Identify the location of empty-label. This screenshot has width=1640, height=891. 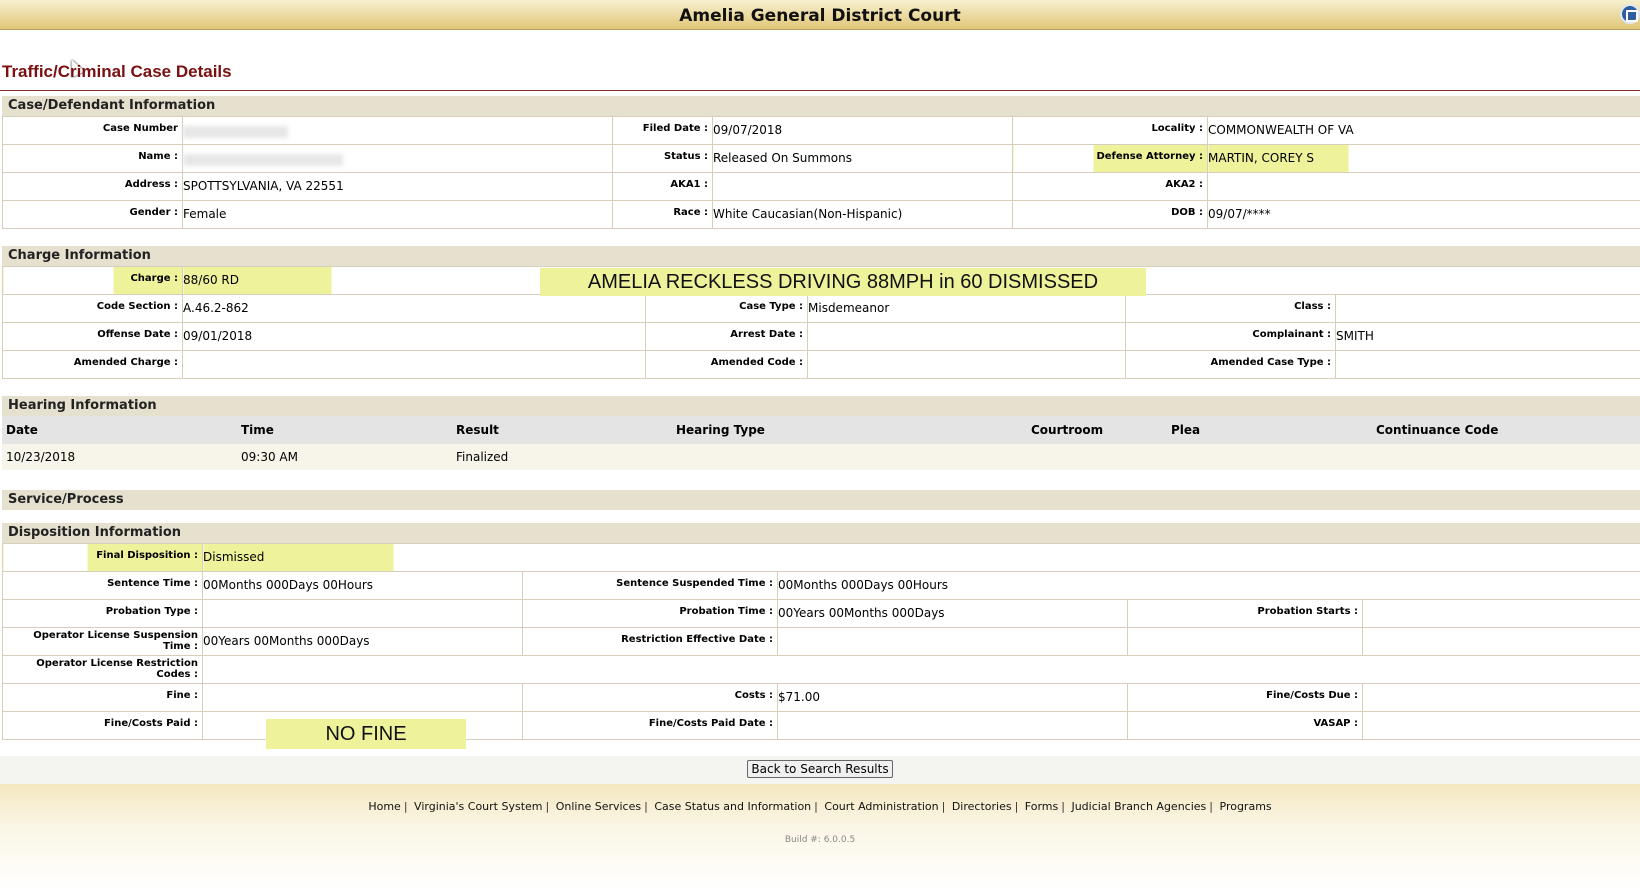
(1245, 641).